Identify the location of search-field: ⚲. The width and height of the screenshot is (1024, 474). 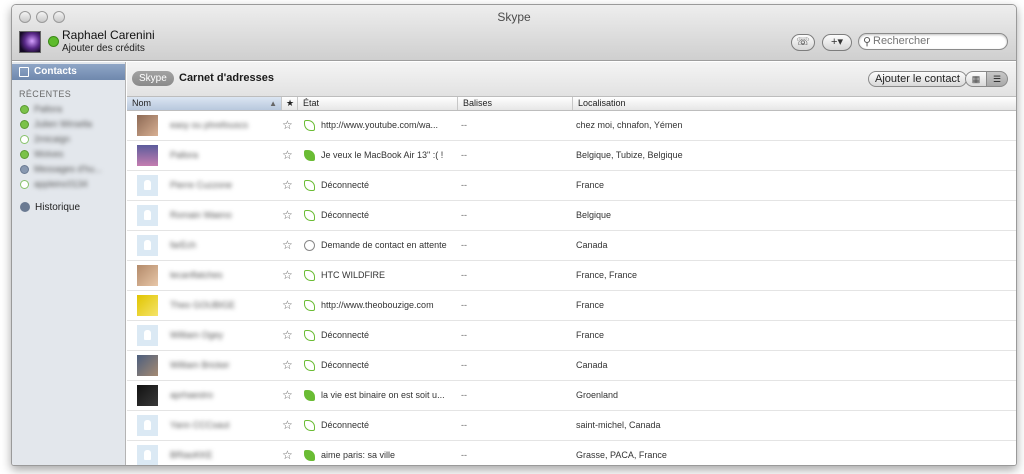
(933, 41).